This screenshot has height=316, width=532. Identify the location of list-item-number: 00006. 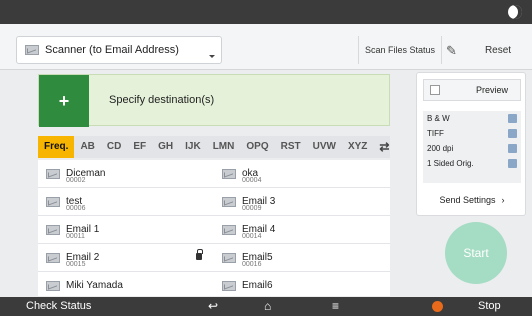
(76, 208).